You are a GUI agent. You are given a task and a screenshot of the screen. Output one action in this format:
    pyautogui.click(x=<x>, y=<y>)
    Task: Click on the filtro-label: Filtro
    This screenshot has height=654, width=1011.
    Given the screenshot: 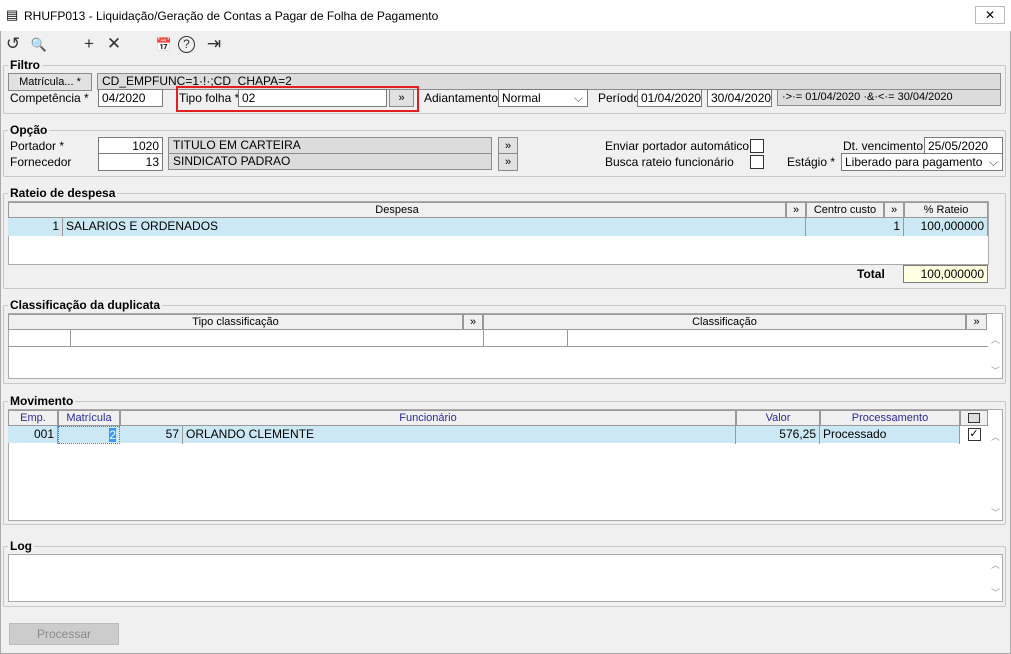 What is the action you would take?
    pyautogui.click(x=25, y=65)
    